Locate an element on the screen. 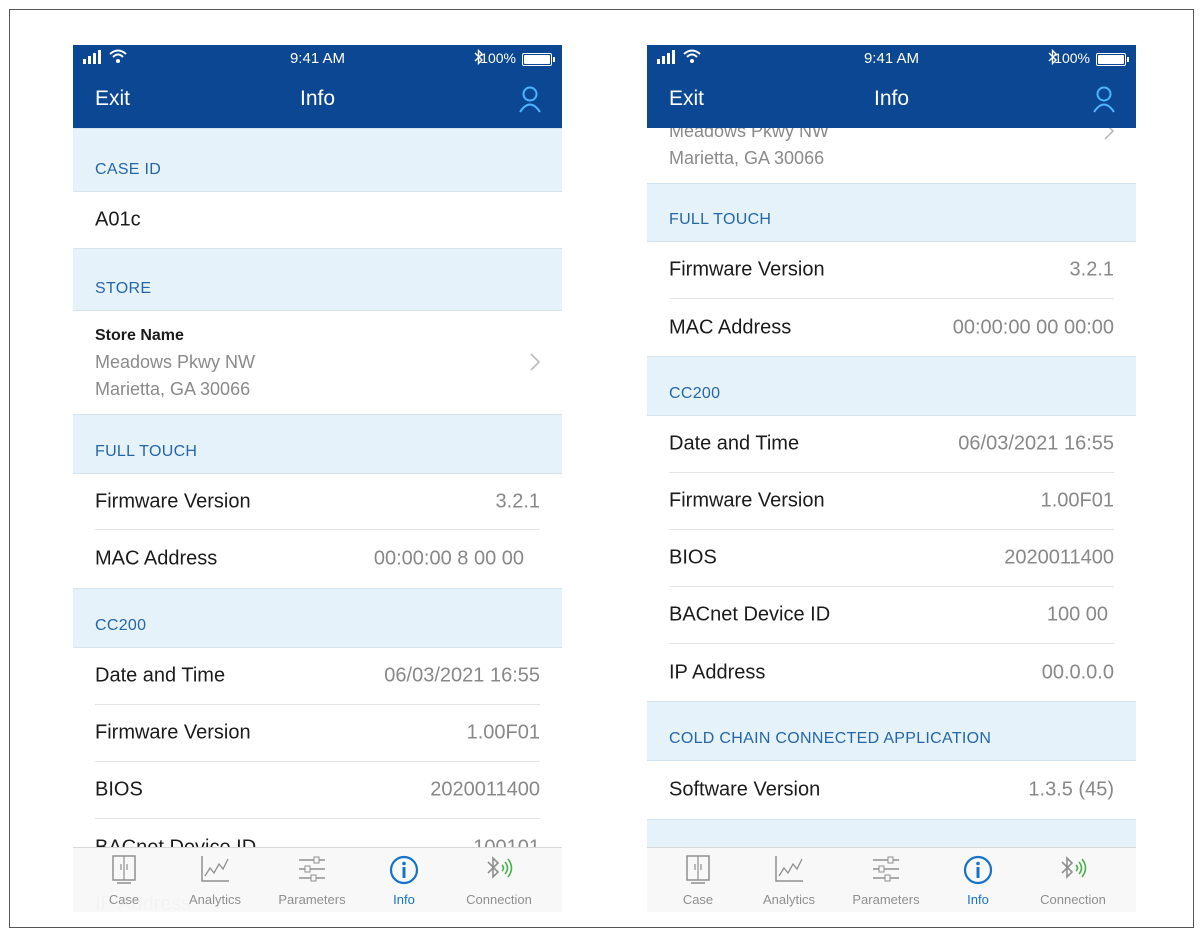 The height and width of the screenshot is (937, 1203). section-header-empty is located at coordinates (891, 833).